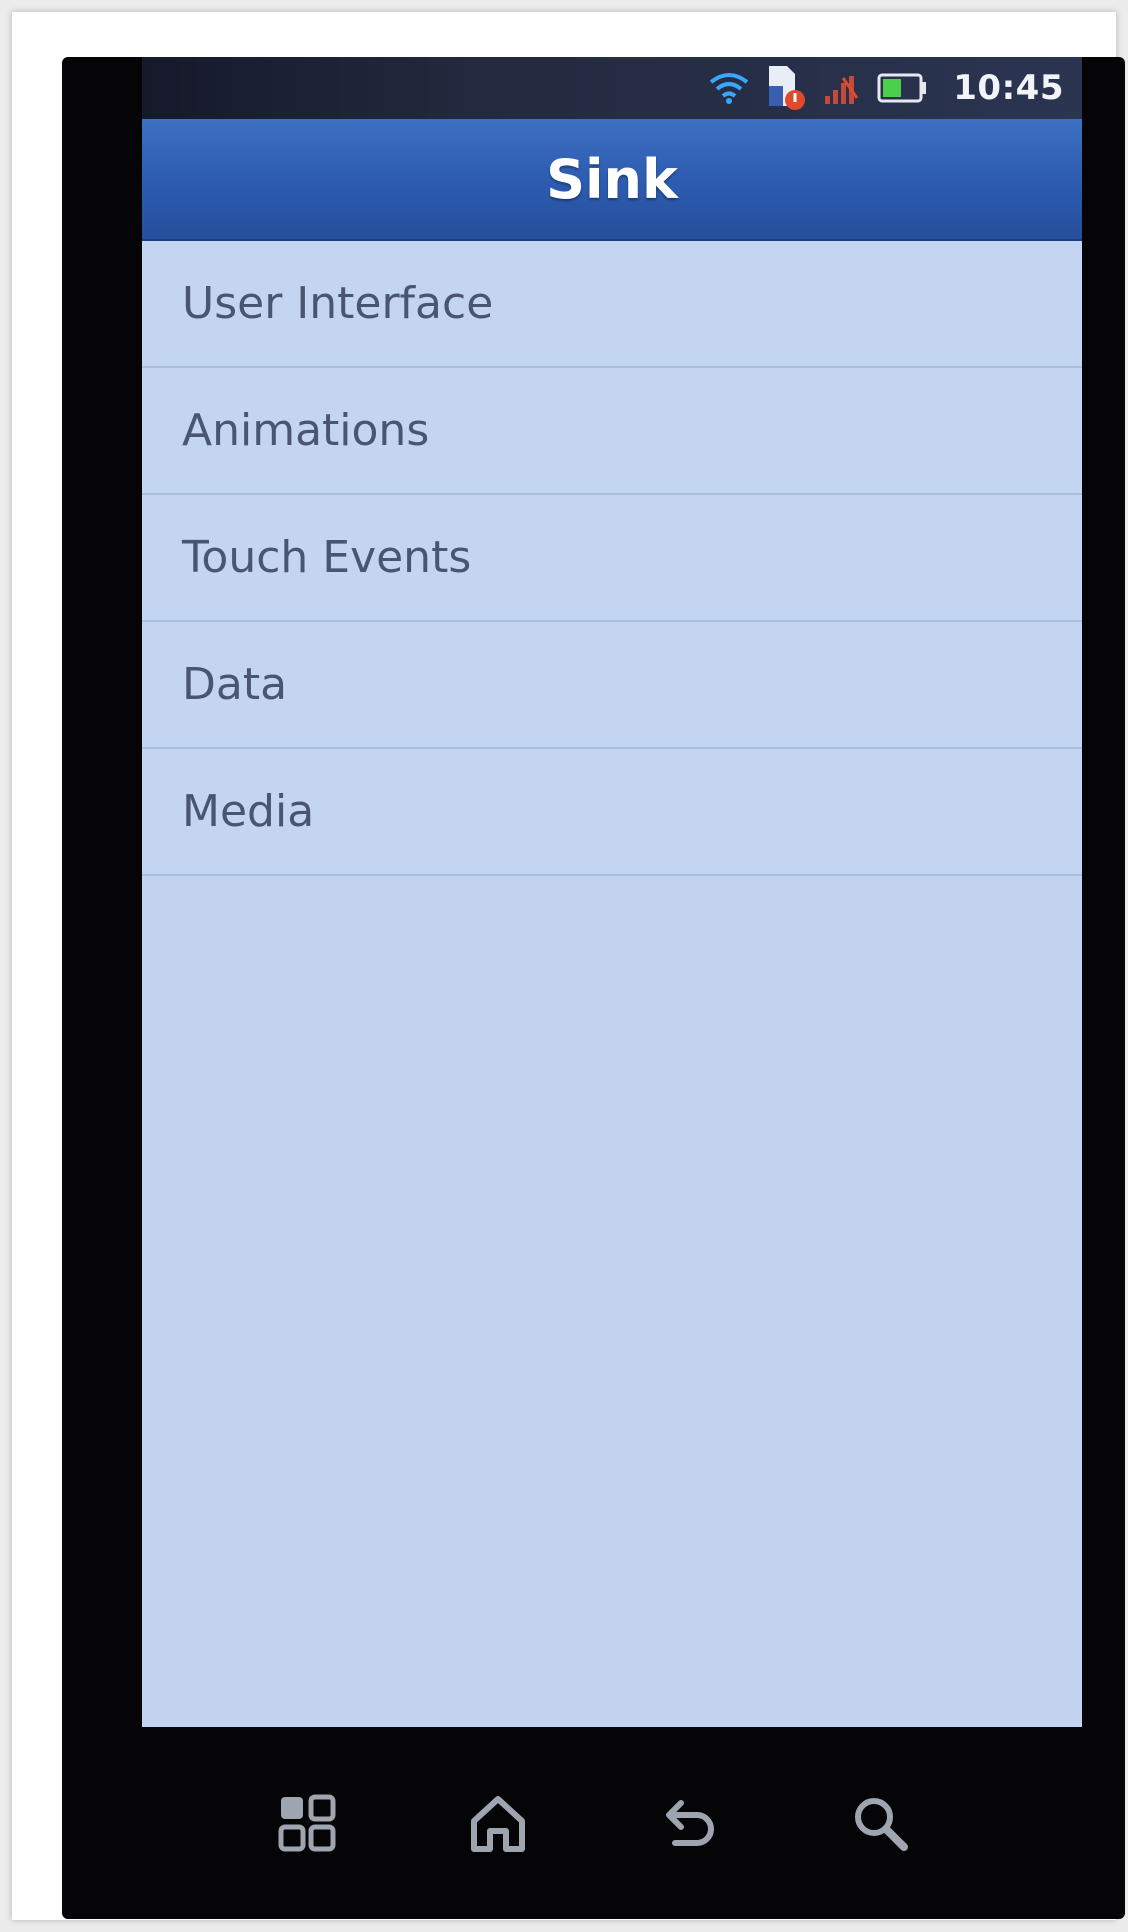 This screenshot has height=1932, width=1128. What do you see at coordinates (327, 557) in the screenshot?
I see `menu-item-label: Touch Events` at bounding box center [327, 557].